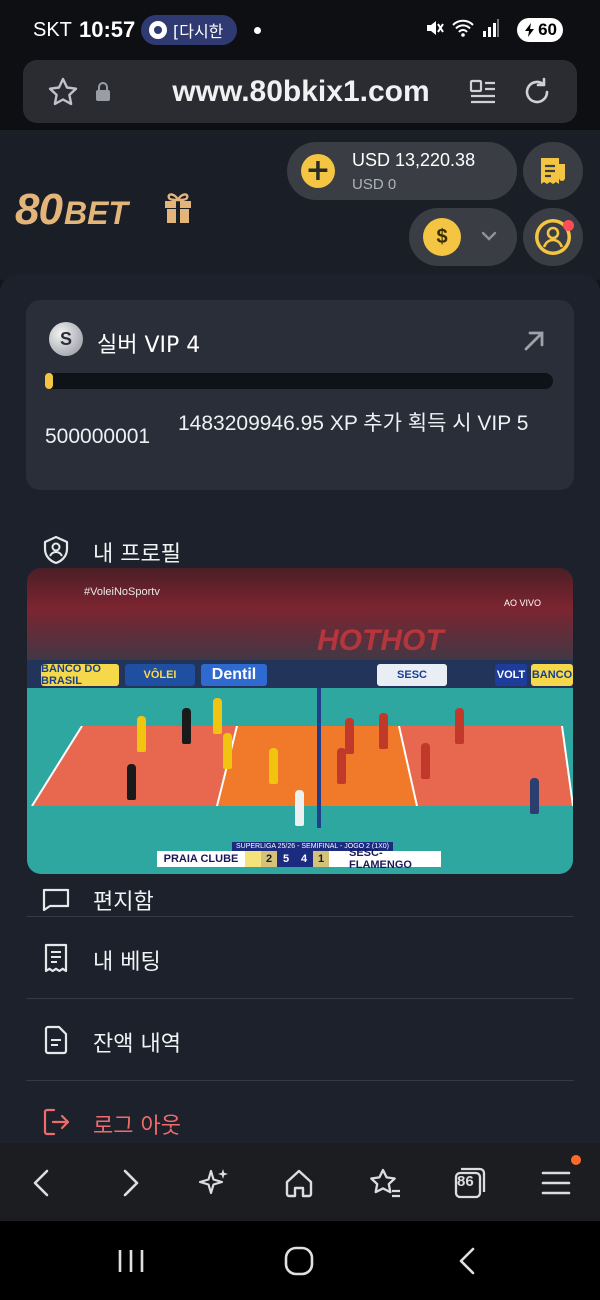 The width and height of the screenshot is (600, 1300). I want to click on vip-current-xp: 500000001, so click(98, 436).